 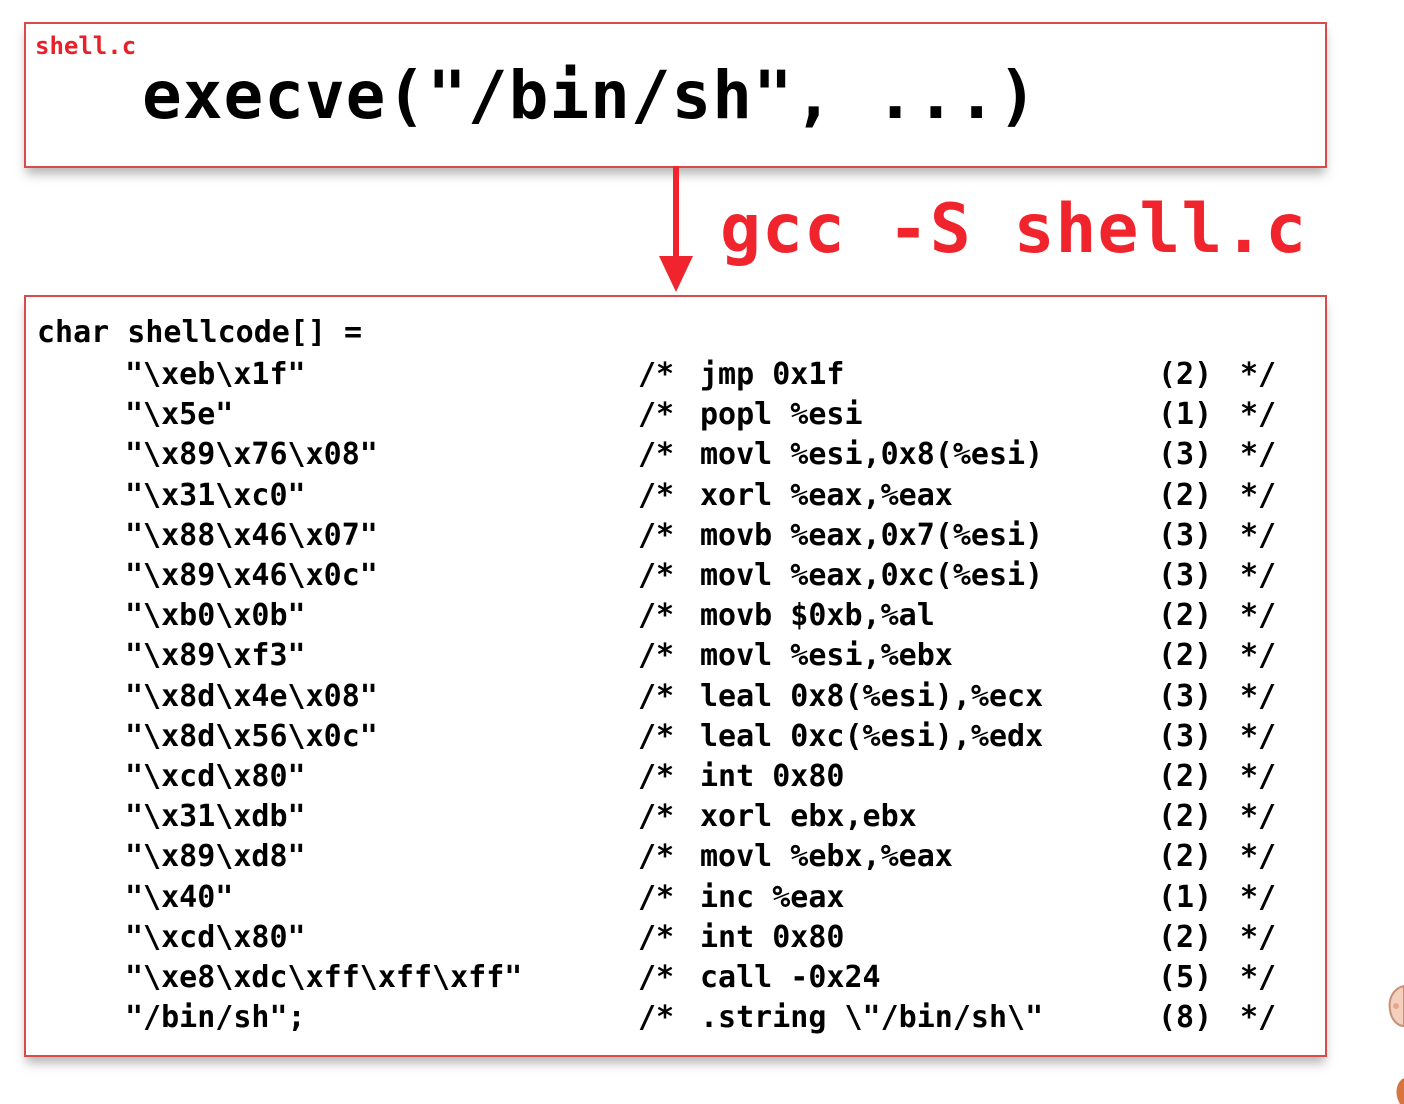 What do you see at coordinates (826, 495) in the screenshot?
I see `assembly-instruction: xorl %eax,%eax` at bounding box center [826, 495].